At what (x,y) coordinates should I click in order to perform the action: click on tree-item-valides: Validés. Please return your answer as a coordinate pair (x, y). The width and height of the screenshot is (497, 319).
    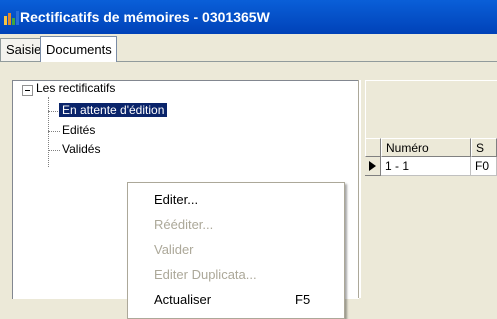
    Looking at the image, I should click on (81, 149).